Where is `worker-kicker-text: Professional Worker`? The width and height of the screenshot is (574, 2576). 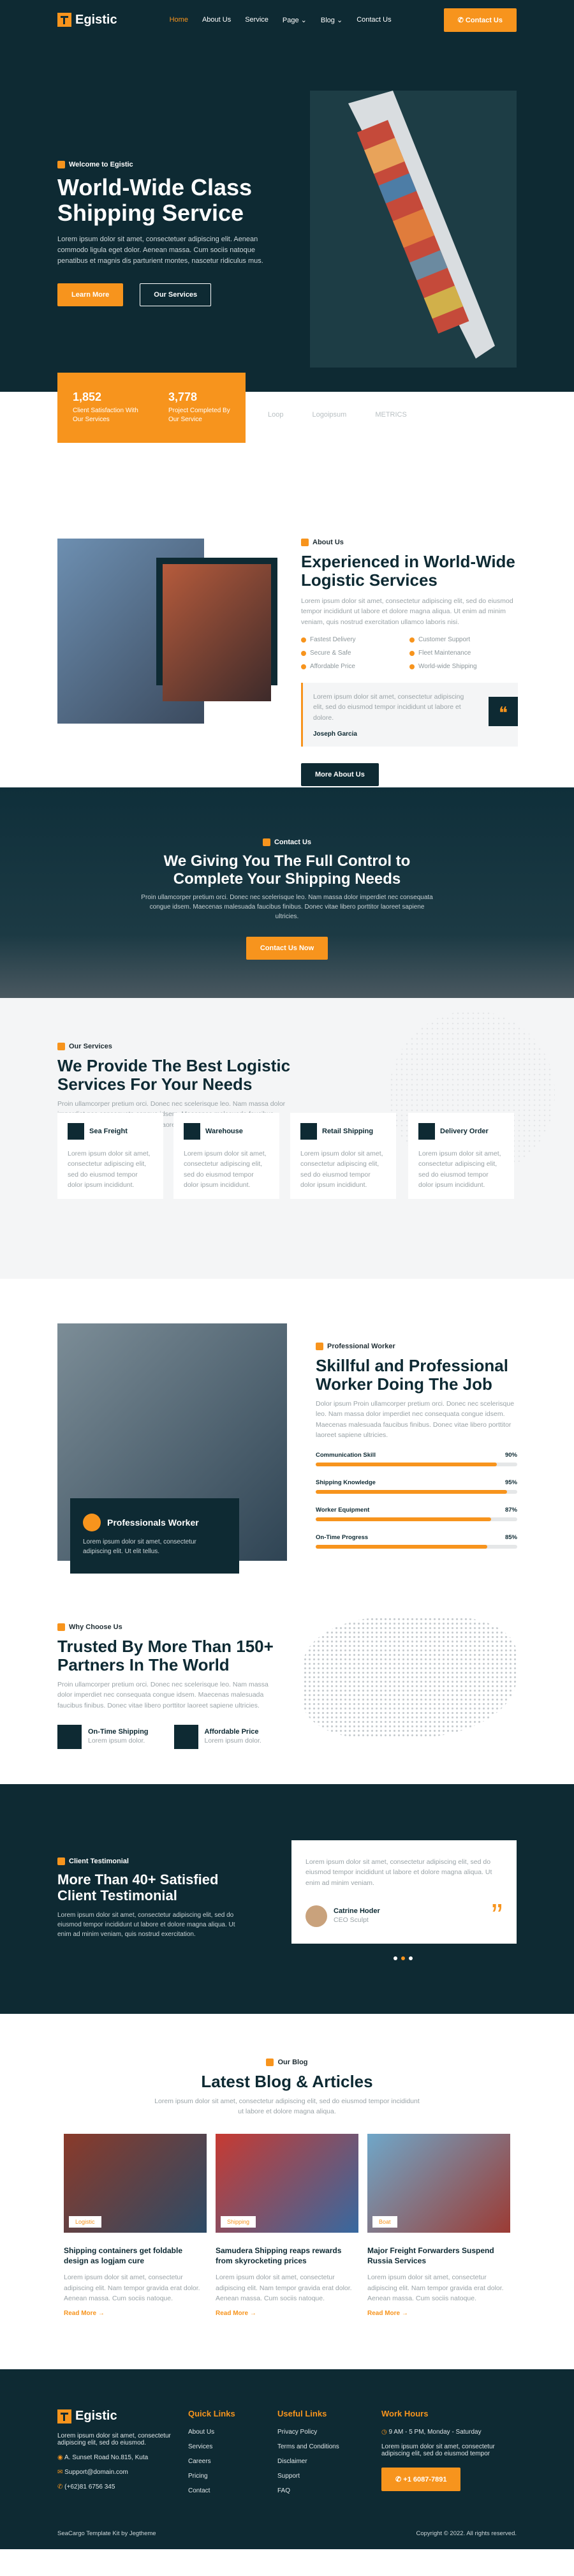 worker-kicker-text: Professional Worker is located at coordinates (361, 1346).